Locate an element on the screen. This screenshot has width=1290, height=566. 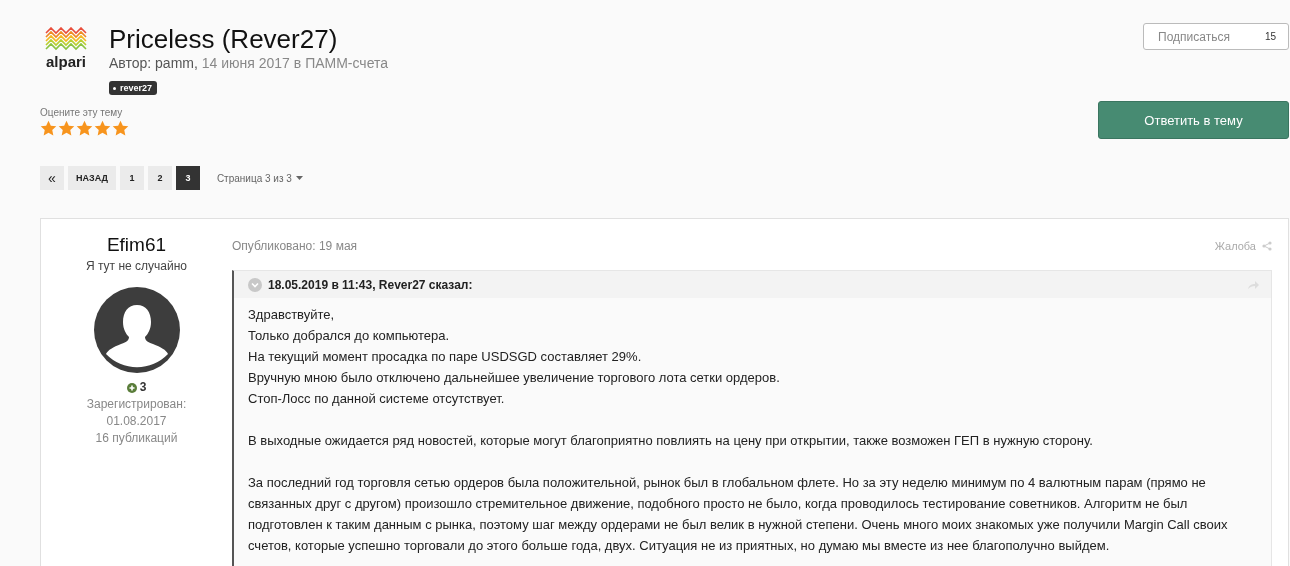
collapse-icon is located at coordinates (255, 285).